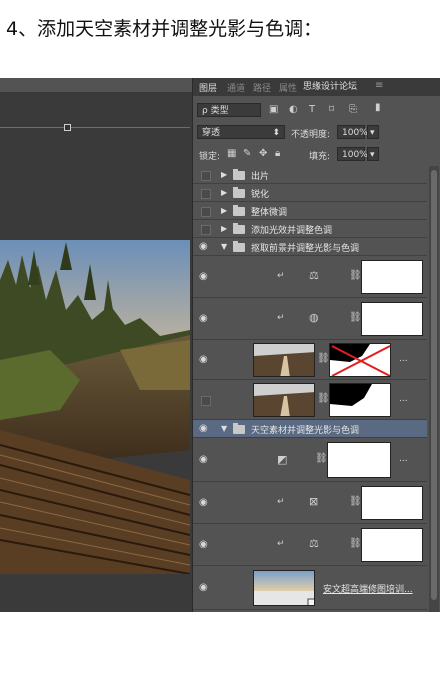  I want to click on layer-group-qianjing: ◉ ▼ 抠取前景并调整光影与色调, so click(310, 247).